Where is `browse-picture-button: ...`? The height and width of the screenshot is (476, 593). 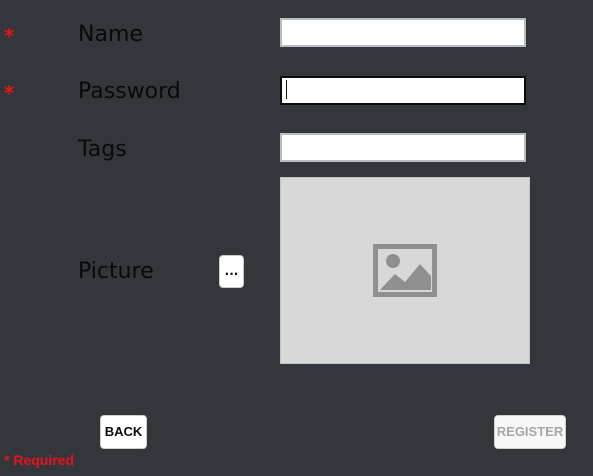 browse-picture-button: ... is located at coordinates (231, 271).